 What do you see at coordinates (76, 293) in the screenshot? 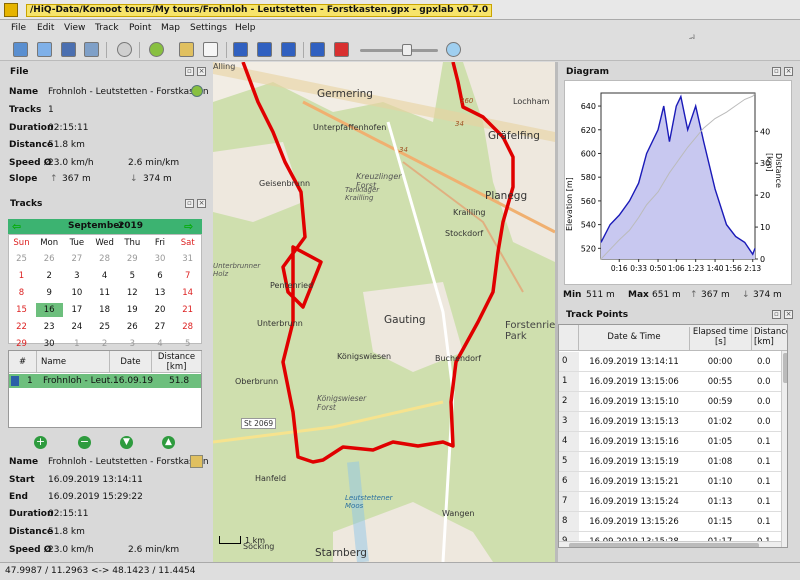
I see `calendar-day: 10` at bounding box center [76, 293].